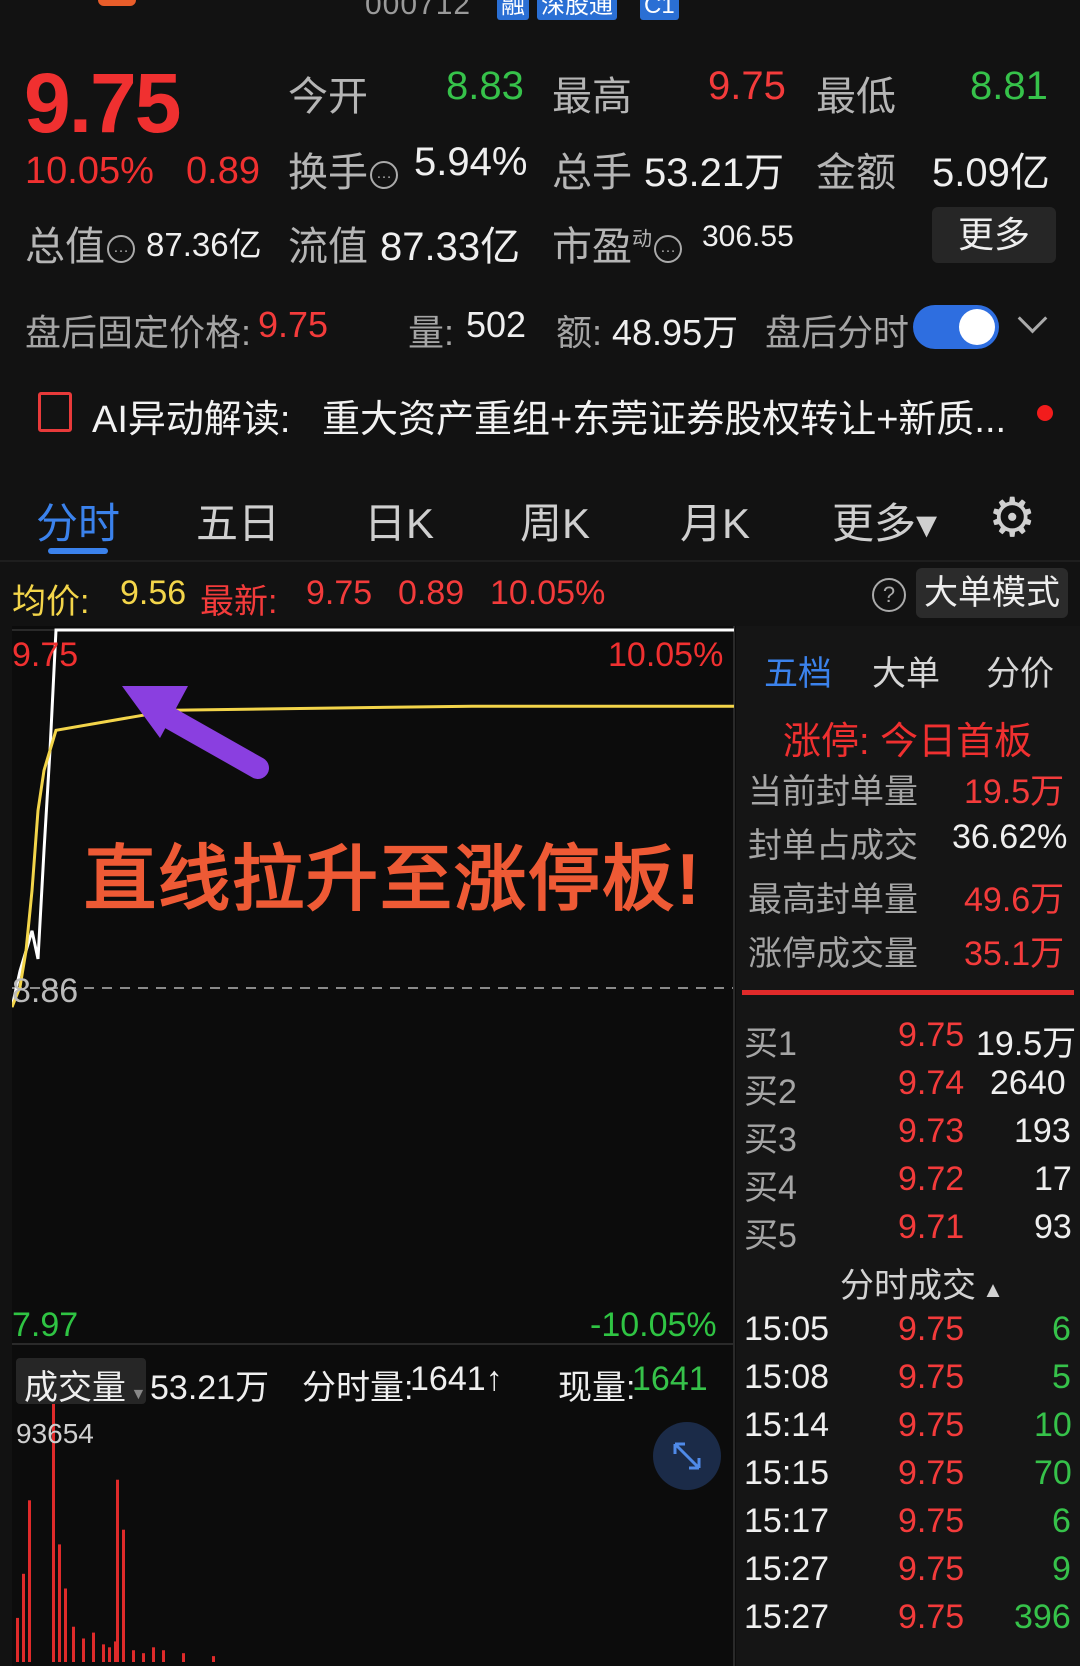 This screenshot has height=1666, width=1080. What do you see at coordinates (51, 602) in the screenshot?
I see `avg-label: 均价:` at bounding box center [51, 602].